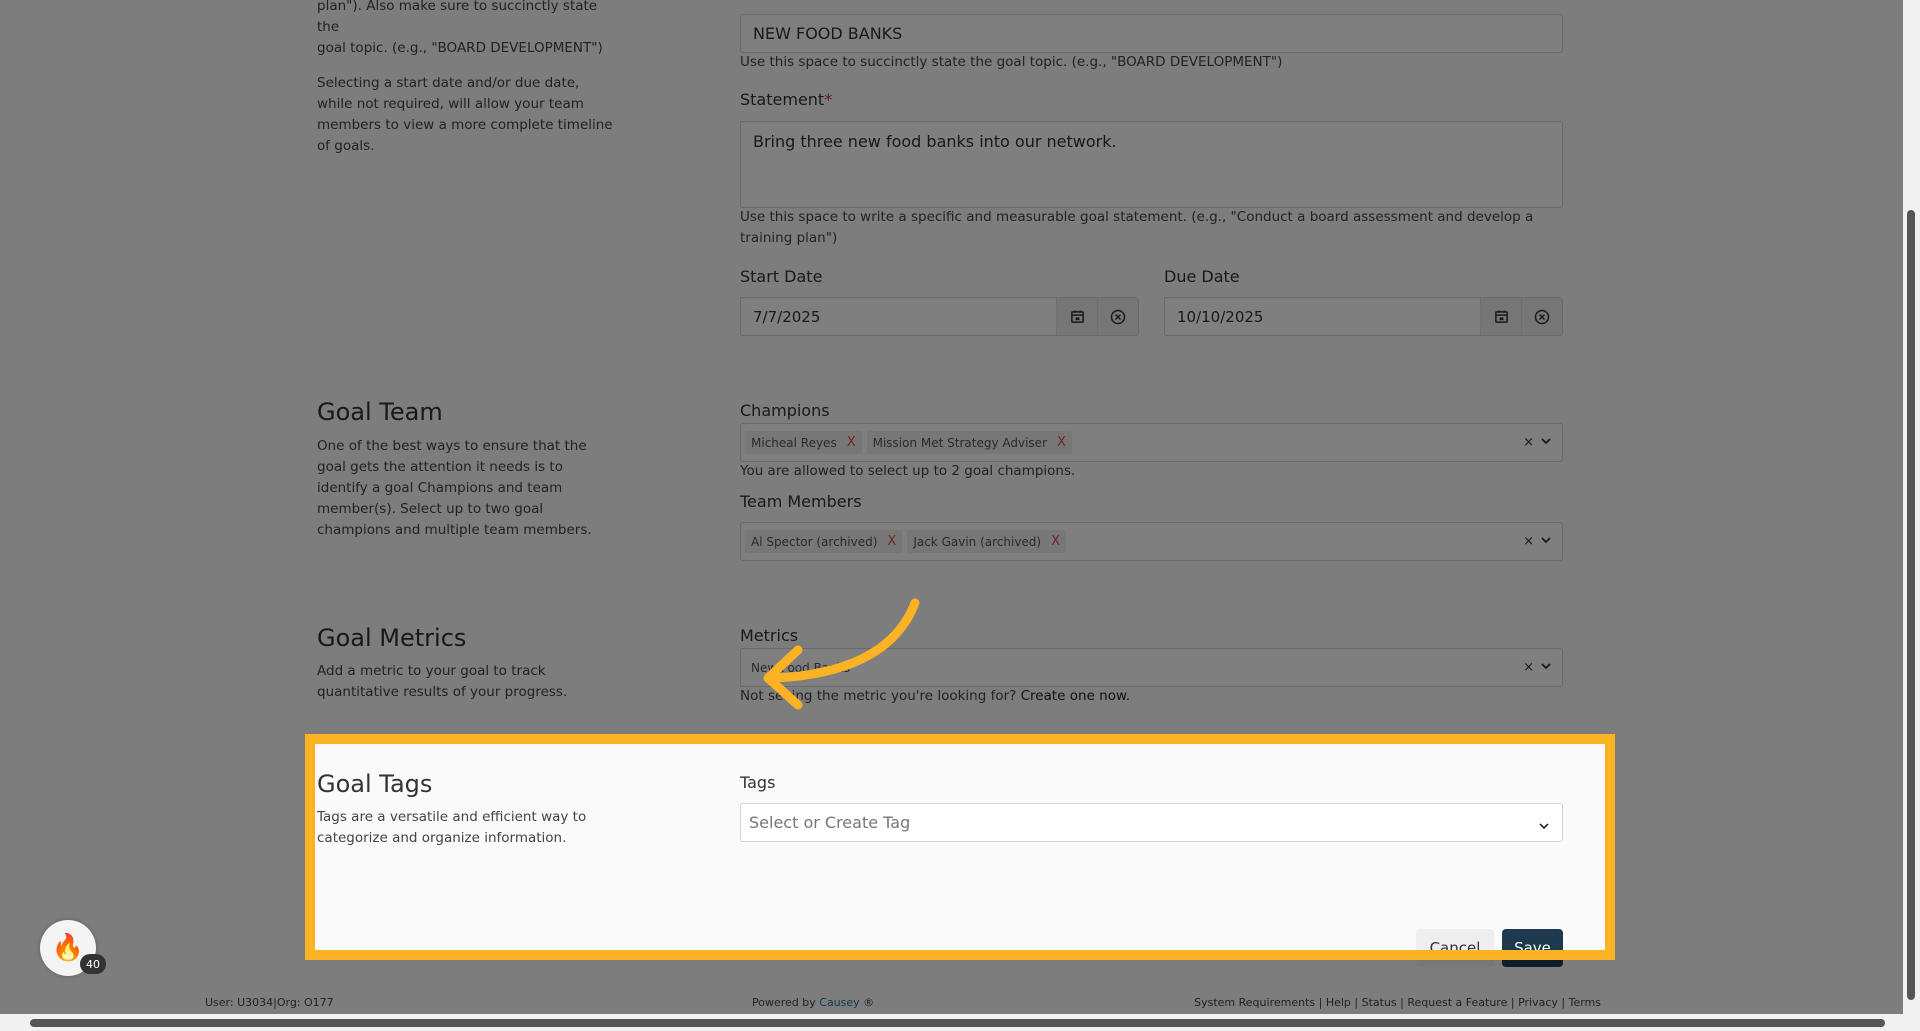 The height and width of the screenshot is (1031, 1920). Describe the element at coordinates (898, 316) in the screenshot. I see `start-date-value: 7/7/2025` at that location.